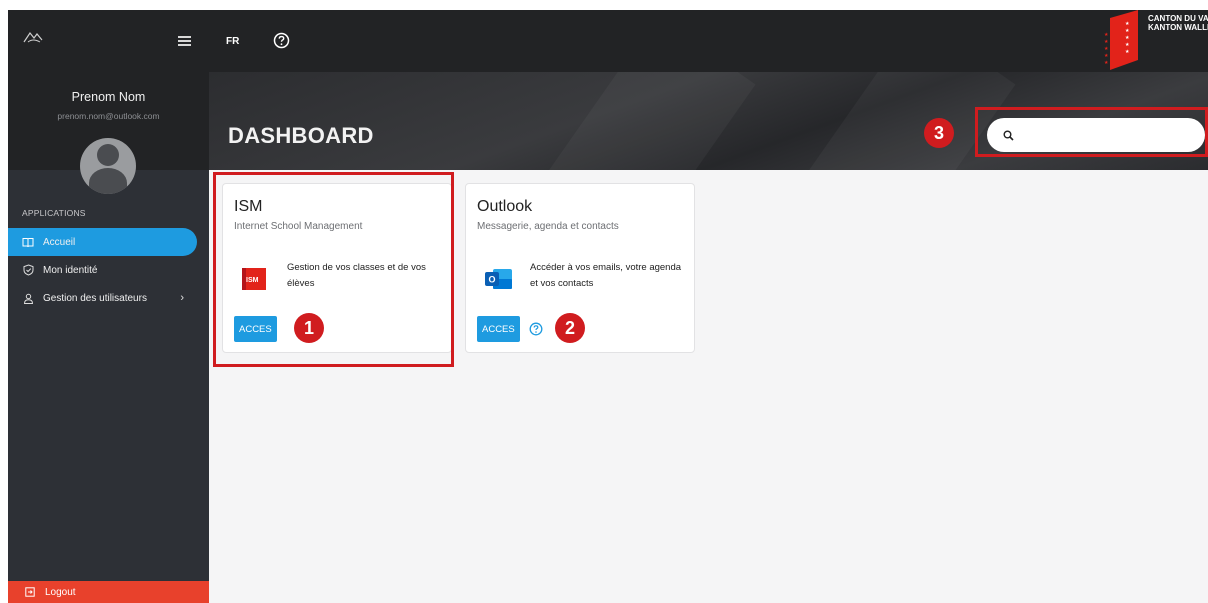 The image size is (1208, 603). I want to click on sidebar-item-gestion-utilisateurs: Gestion des utilisateurs ›, so click(102, 298).